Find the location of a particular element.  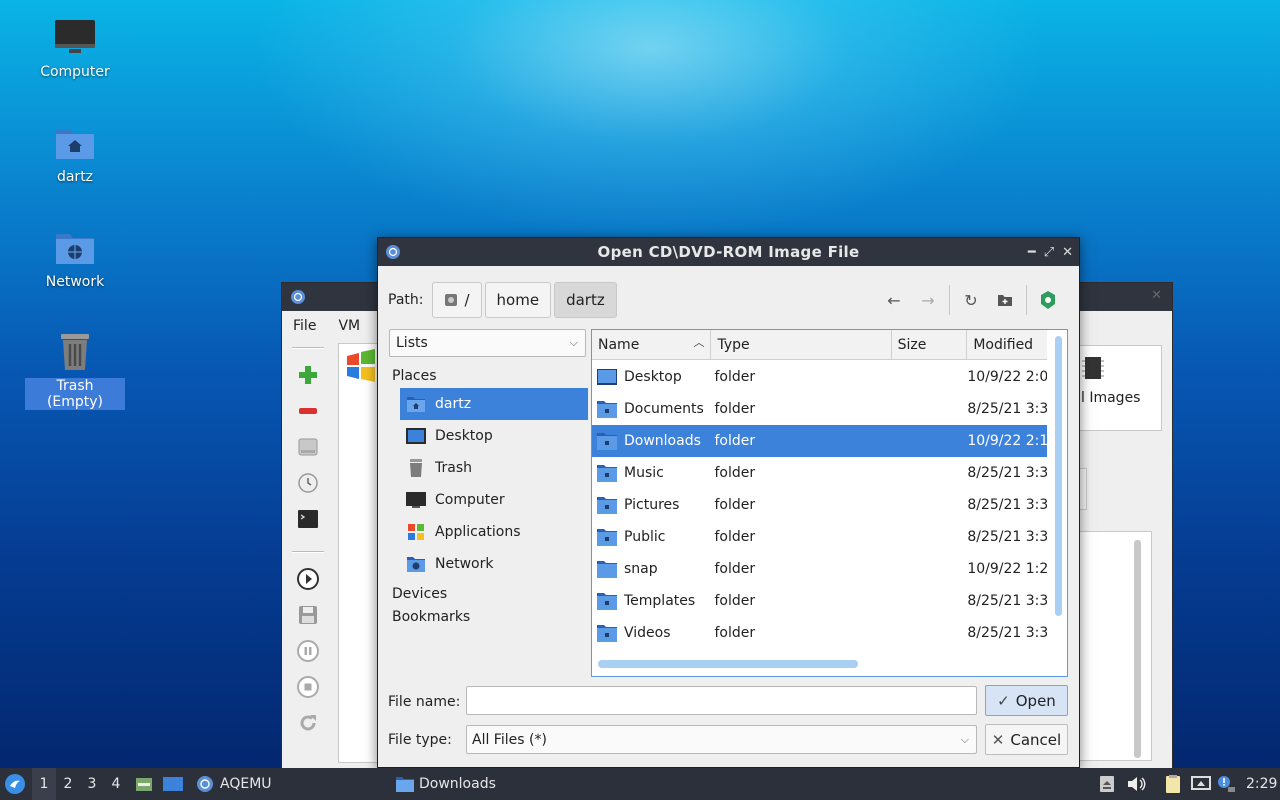

file-name: Documents is located at coordinates (664, 409).